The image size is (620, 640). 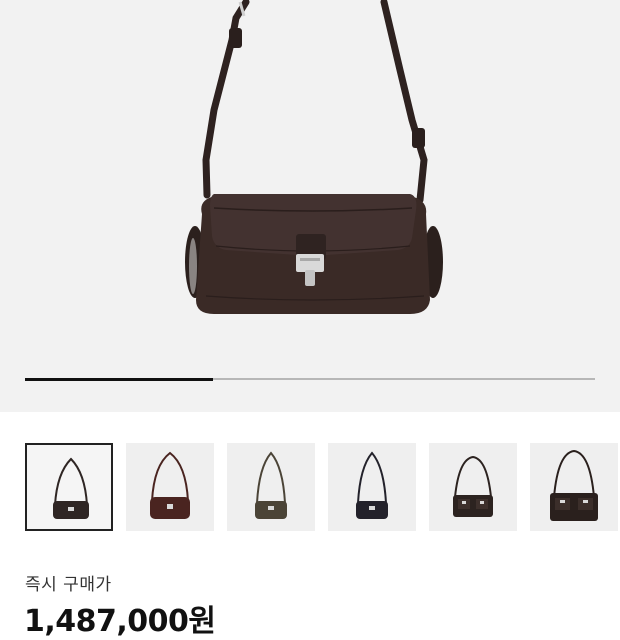 I want to click on bag-olive-thumb, so click(x=271, y=485).